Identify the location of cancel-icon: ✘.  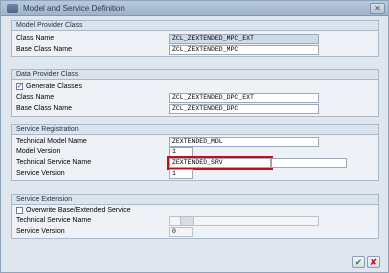
(373, 262).